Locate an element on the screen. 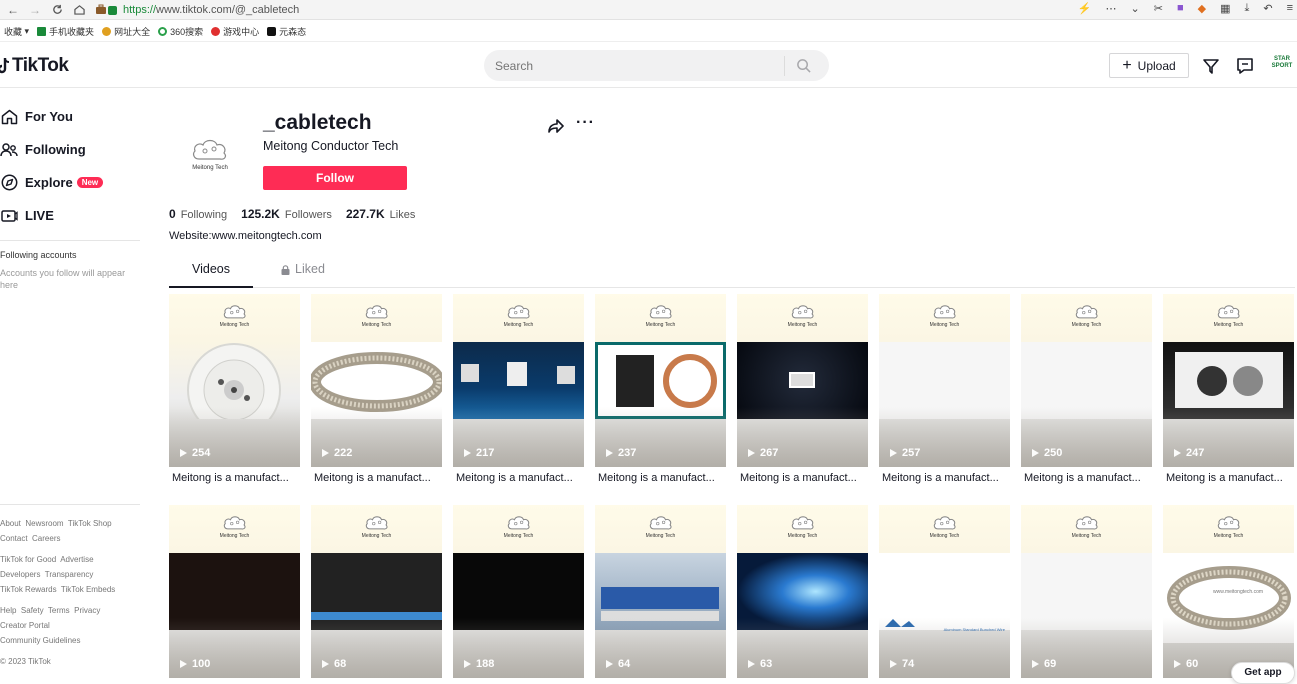  footer-link-advertise: Advertise is located at coordinates (76, 559).